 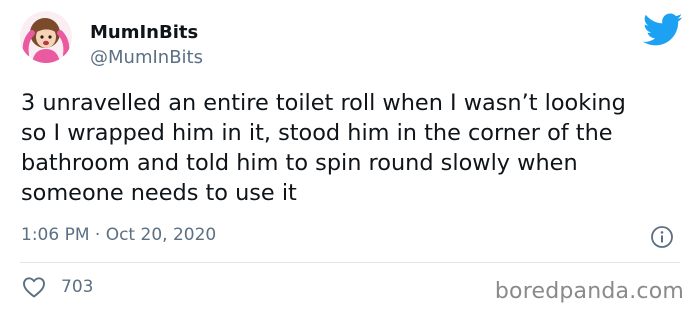 I want to click on twitter-bird-icon, so click(x=663, y=30).